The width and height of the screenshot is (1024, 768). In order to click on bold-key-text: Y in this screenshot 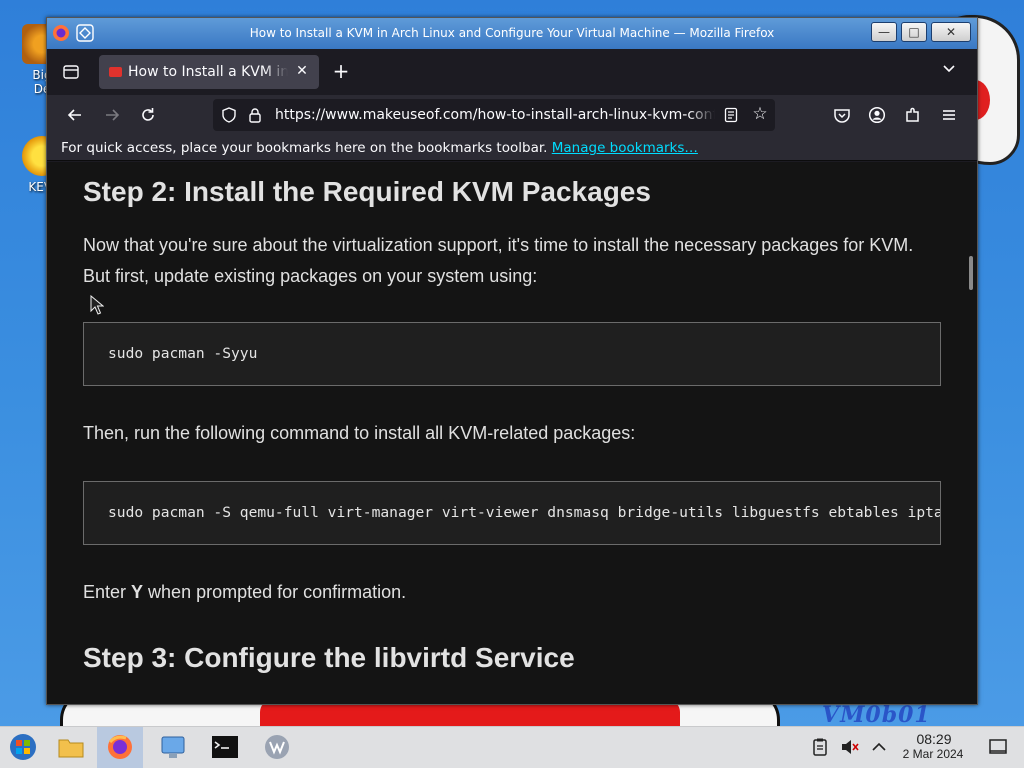, I will do `click(137, 592)`.